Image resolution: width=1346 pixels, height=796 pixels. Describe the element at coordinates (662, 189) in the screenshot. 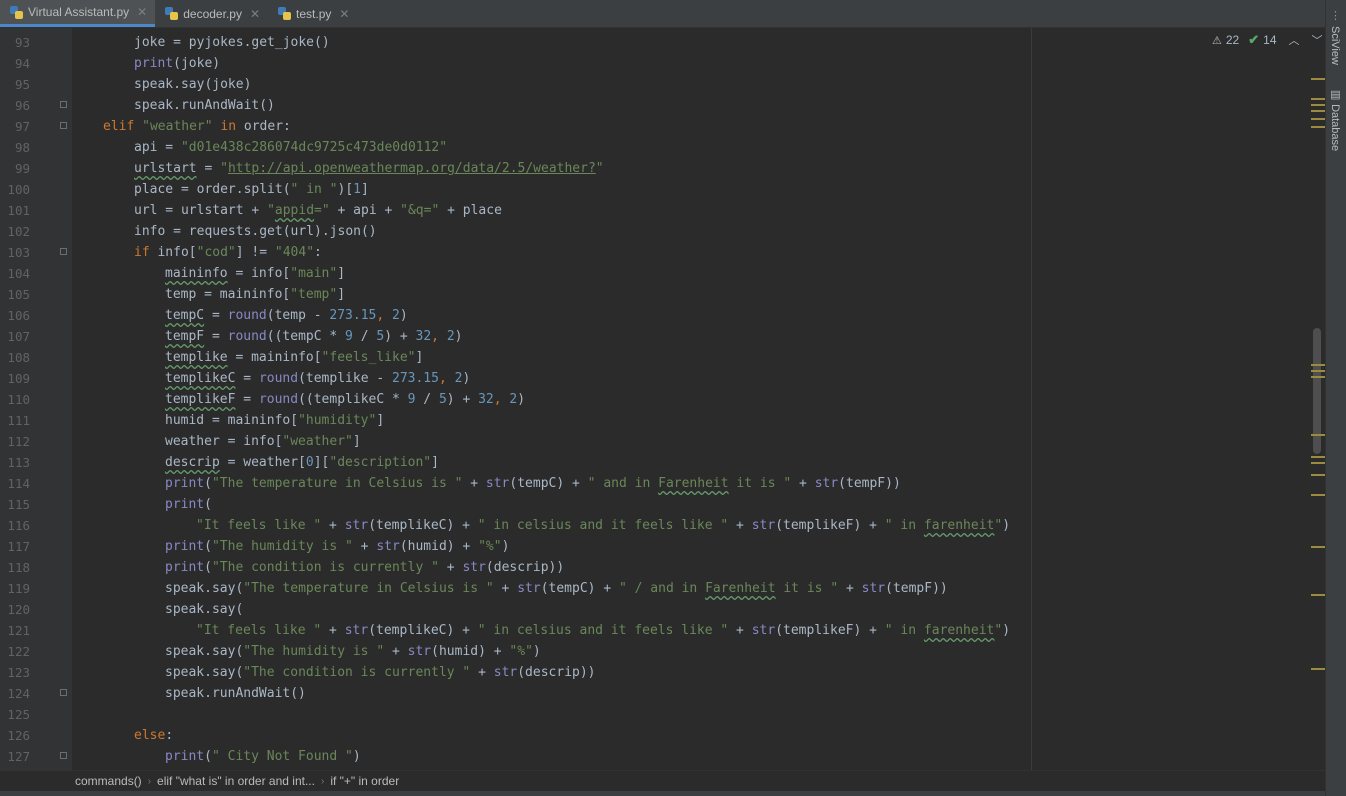

I see `code-line: 100 place = order.split(" in ")[1]` at that location.